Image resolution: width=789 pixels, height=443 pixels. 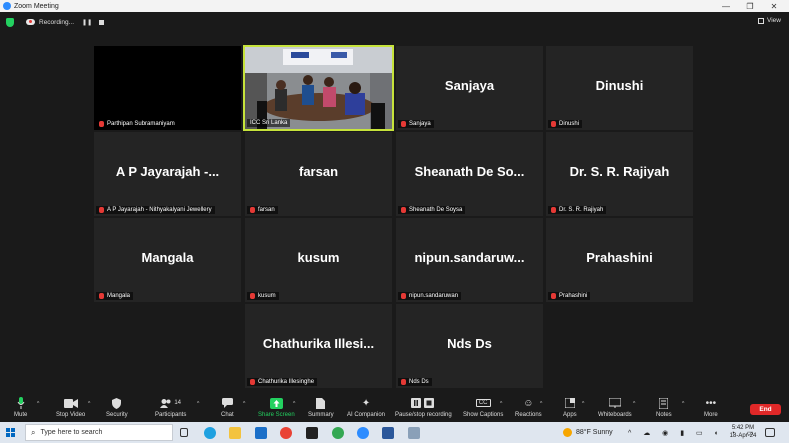 I want to click on participants-options-caret: ^, so click(x=198, y=404).